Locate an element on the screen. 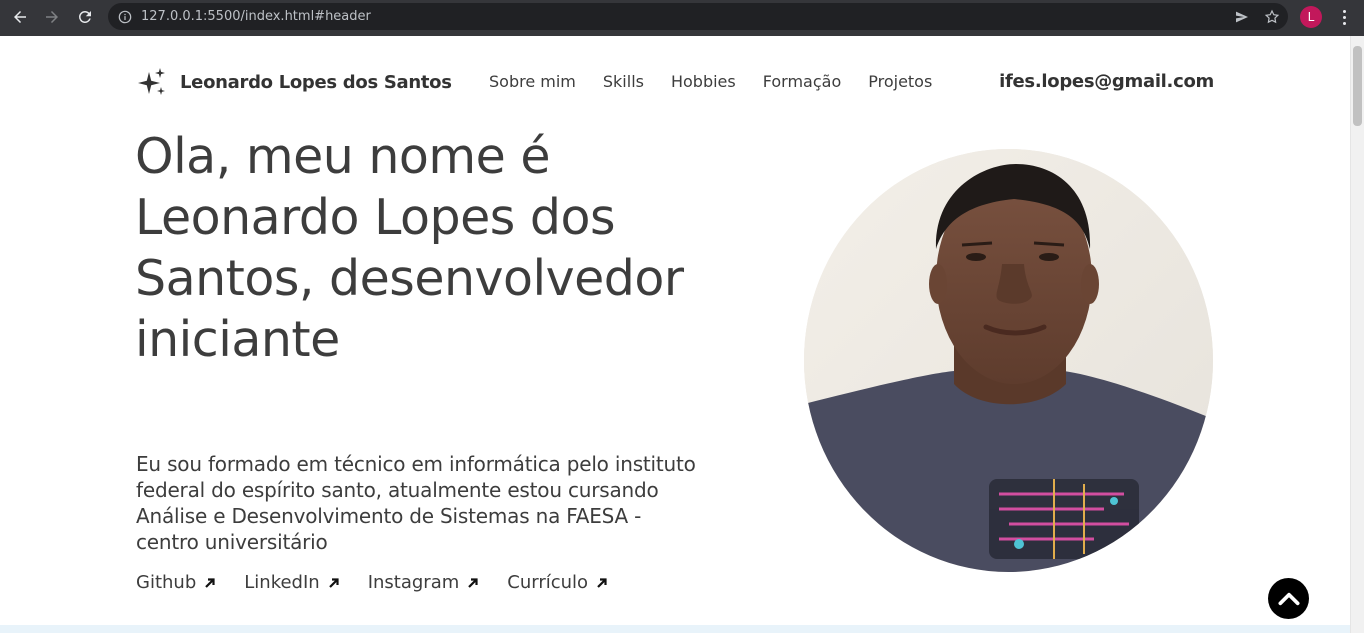  back-to-top-button is located at coordinates (1288, 598).